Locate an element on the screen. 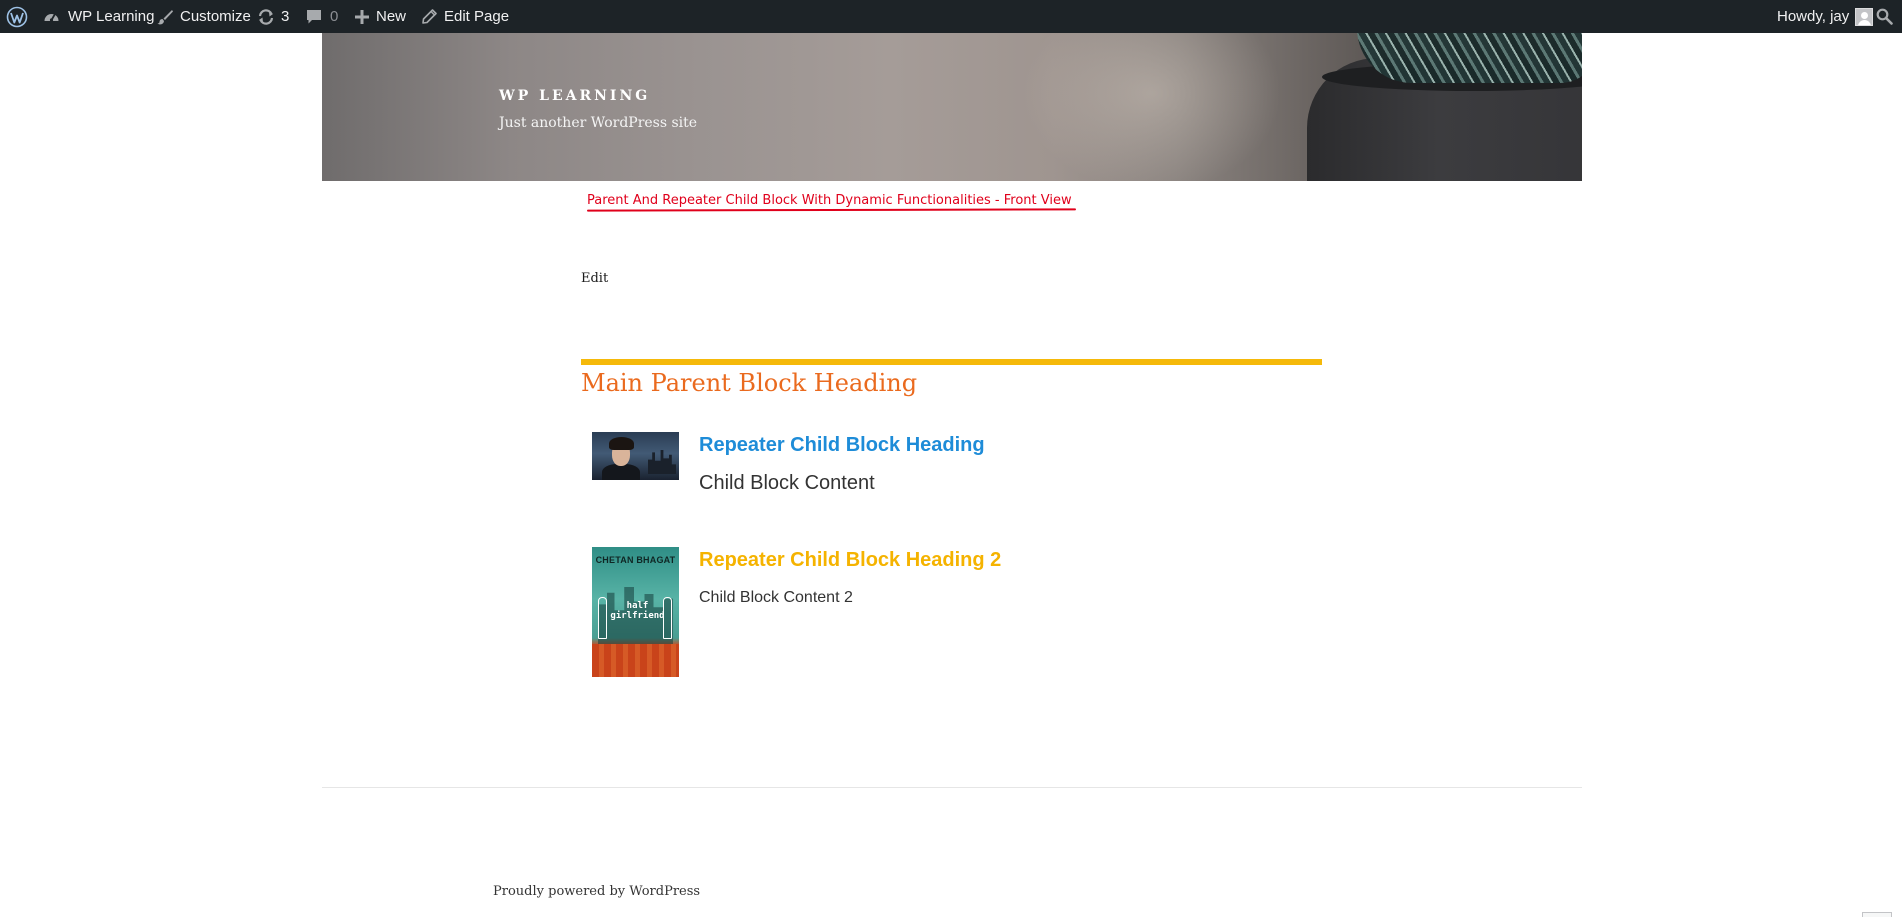  comments-count: 0 is located at coordinates (334, 16).